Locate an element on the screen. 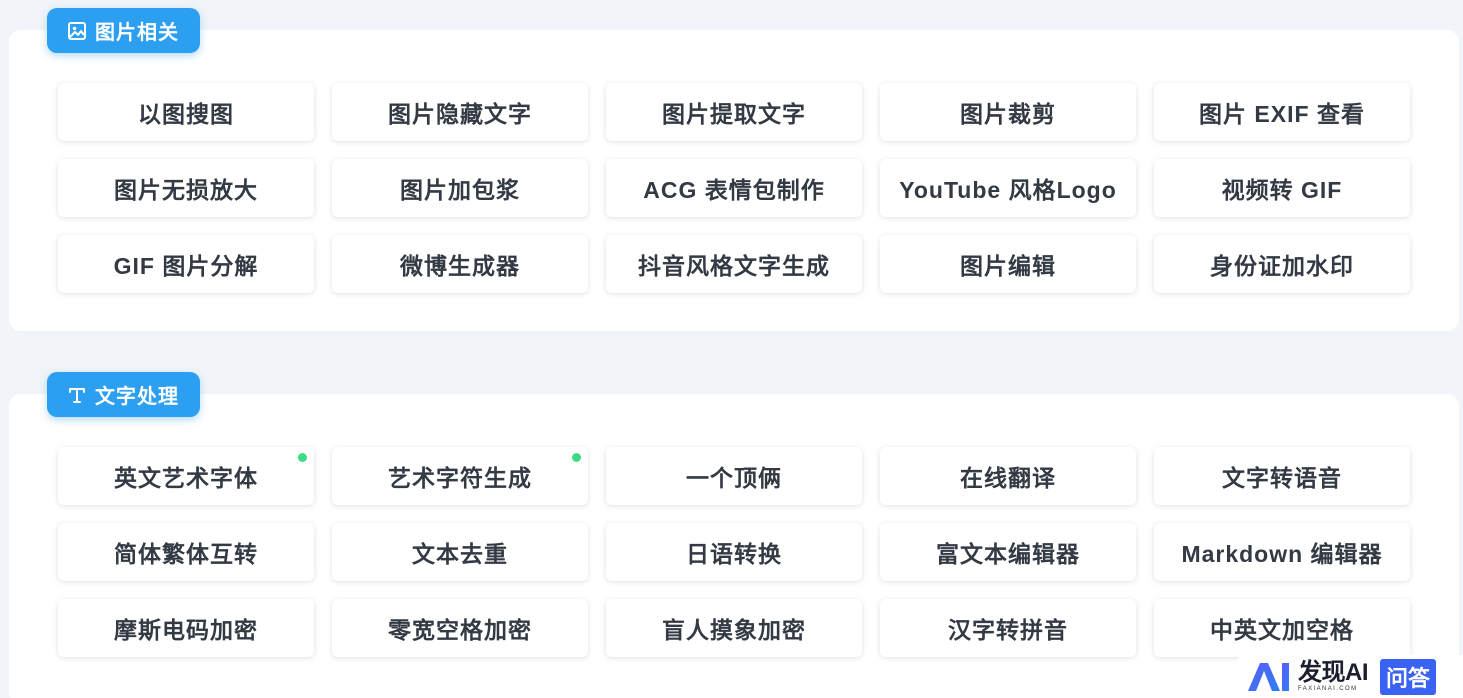  tool-label: 图片隐藏文字 is located at coordinates (460, 114).